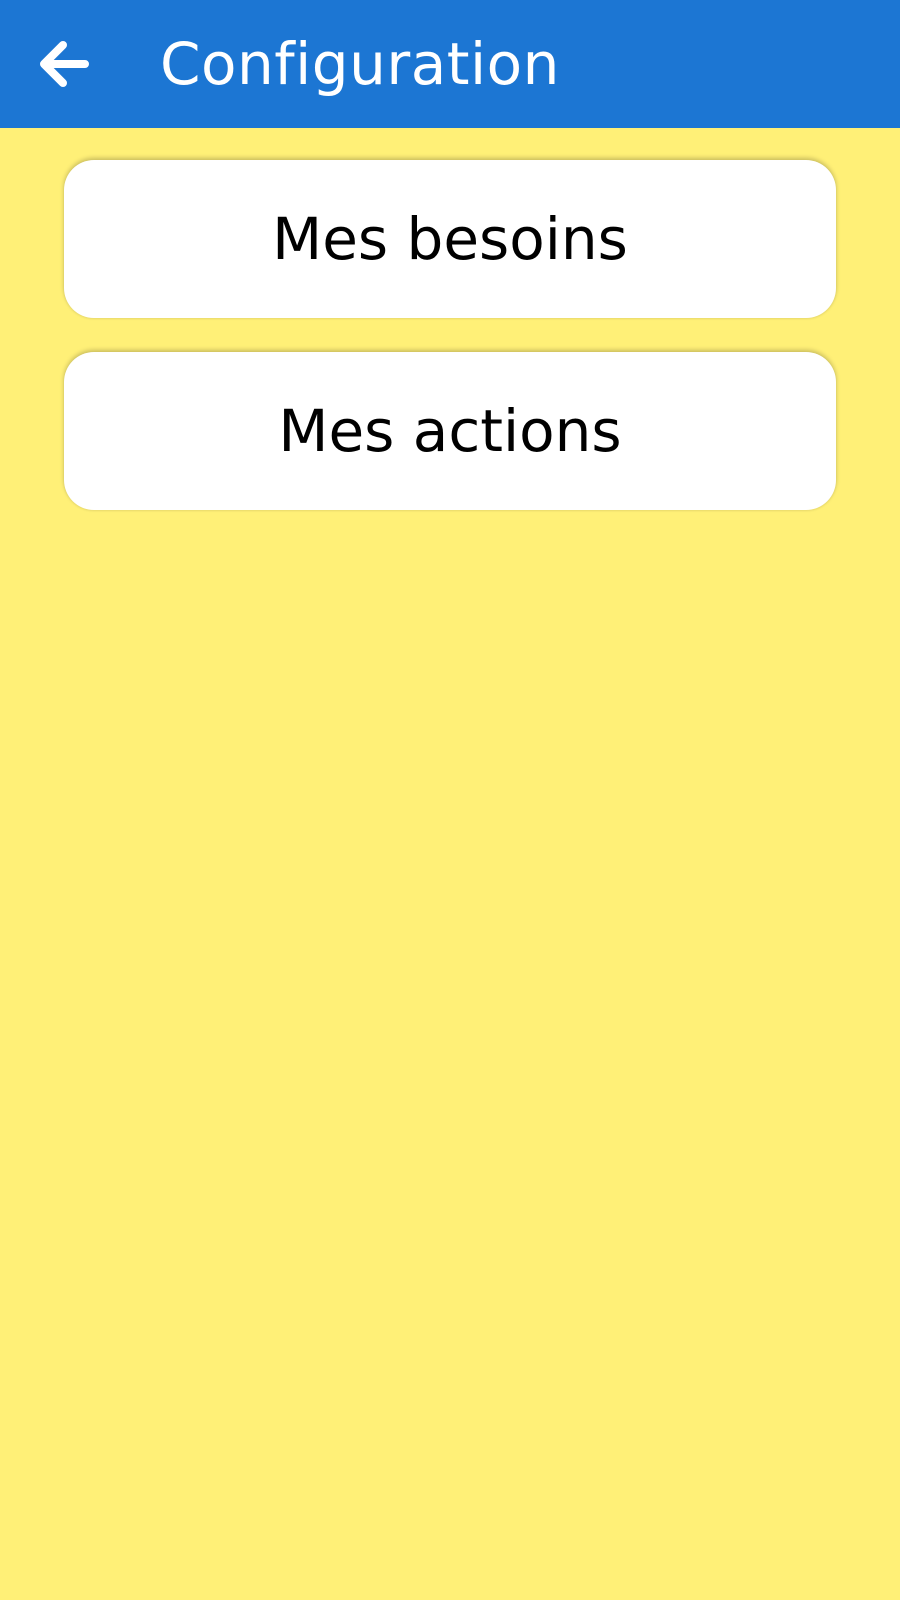 The image size is (900, 1600). I want to click on app-bar: Configuration, so click(450, 64).